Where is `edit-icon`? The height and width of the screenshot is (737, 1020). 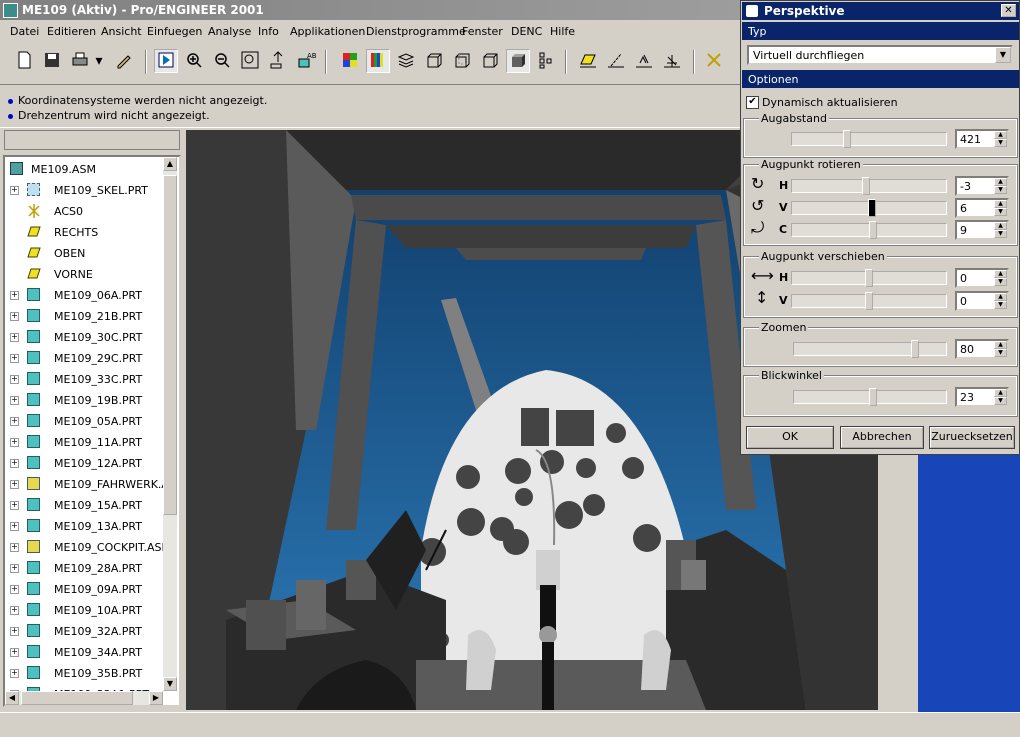 edit-icon is located at coordinates (124, 61).